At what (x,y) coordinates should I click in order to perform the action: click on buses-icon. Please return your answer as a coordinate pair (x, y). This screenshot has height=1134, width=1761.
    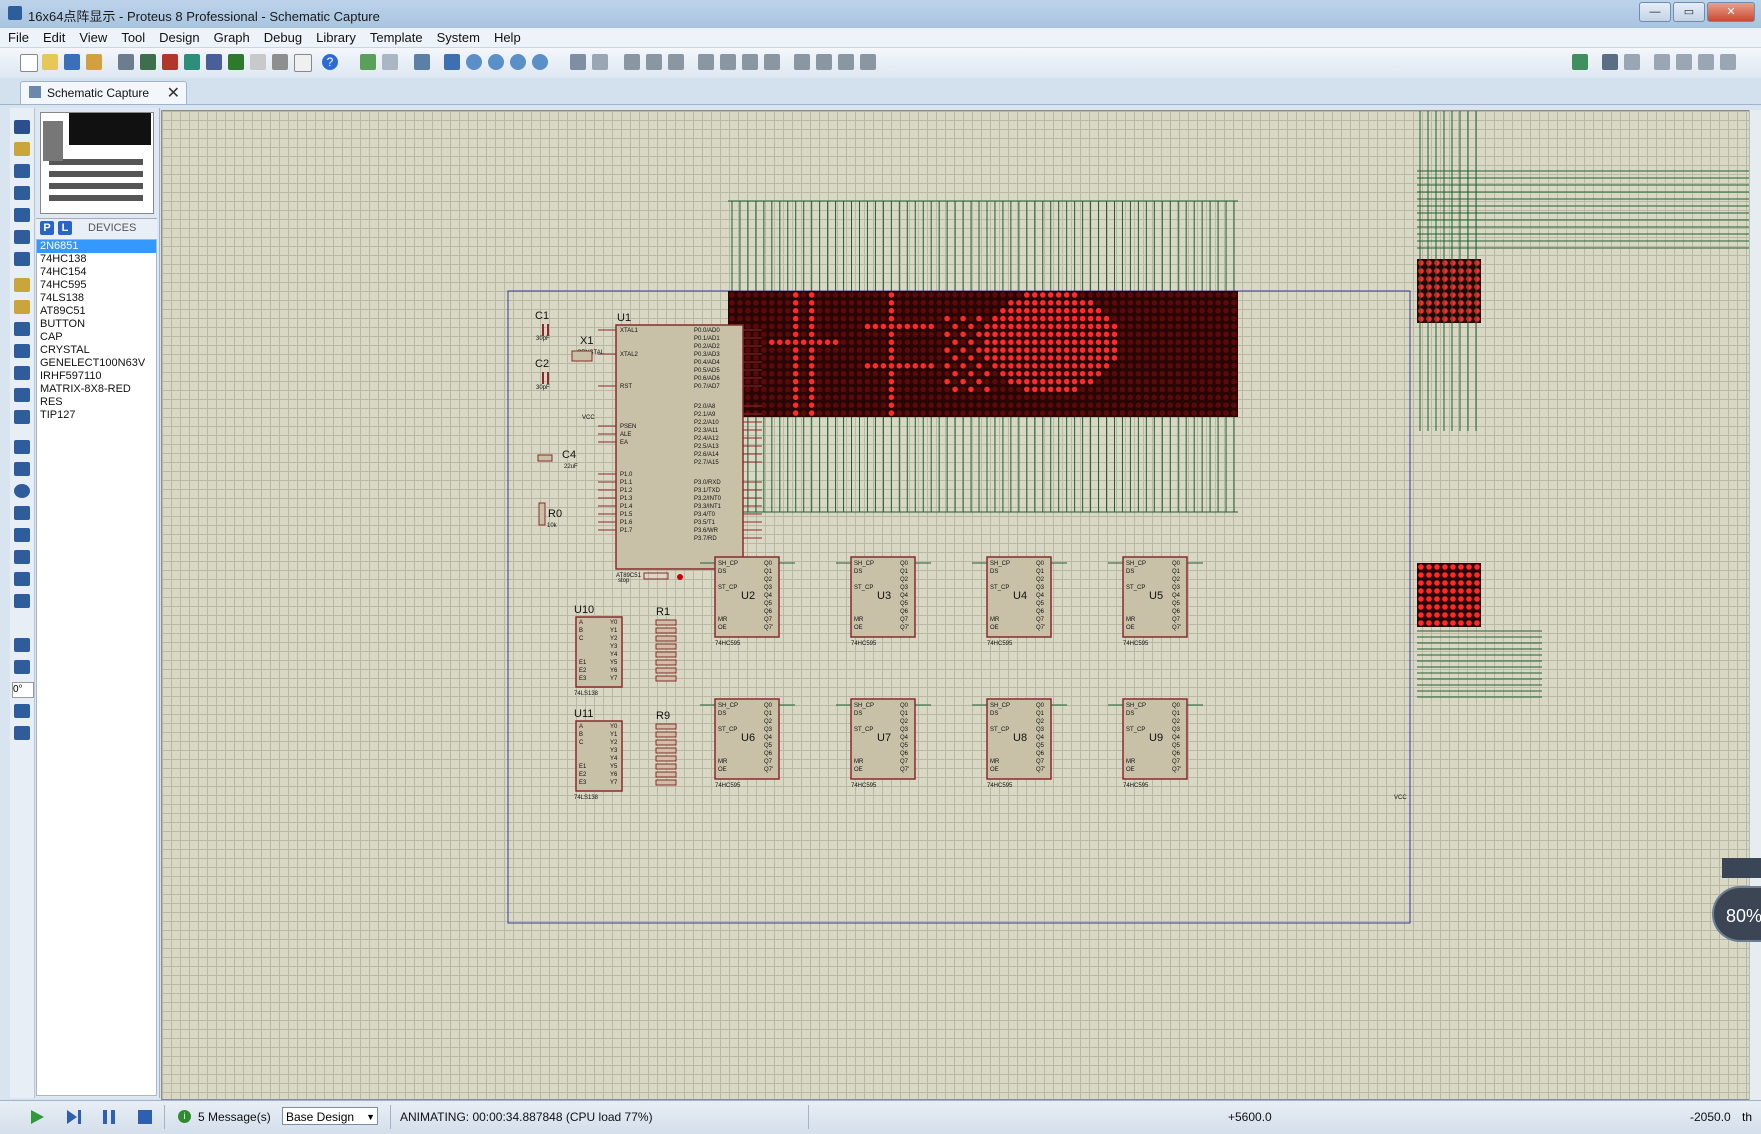
    Looking at the image, I should click on (22, 237).